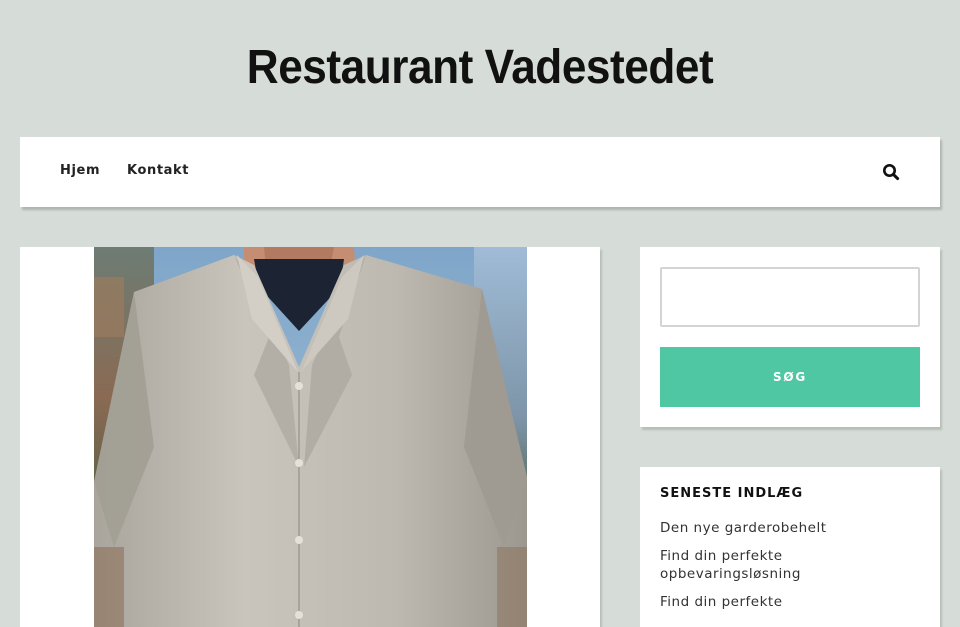  Describe the element at coordinates (732, 493) in the screenshot. I see `widget-title: SENESTE INDLÆG` at that location.